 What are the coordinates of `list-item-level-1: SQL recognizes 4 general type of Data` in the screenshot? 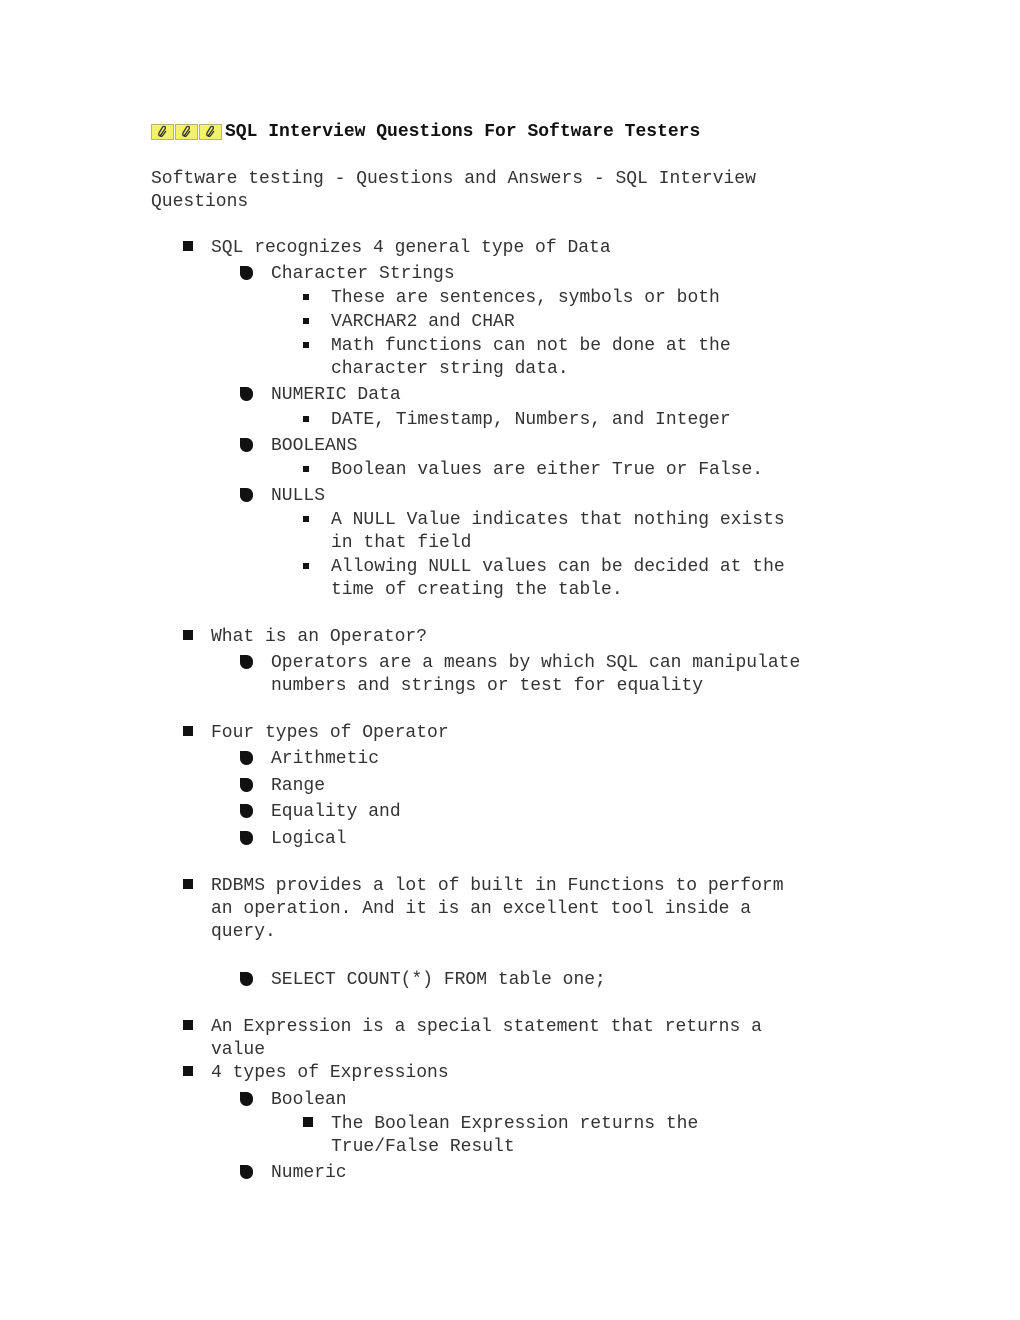 It's located at (411, 248).